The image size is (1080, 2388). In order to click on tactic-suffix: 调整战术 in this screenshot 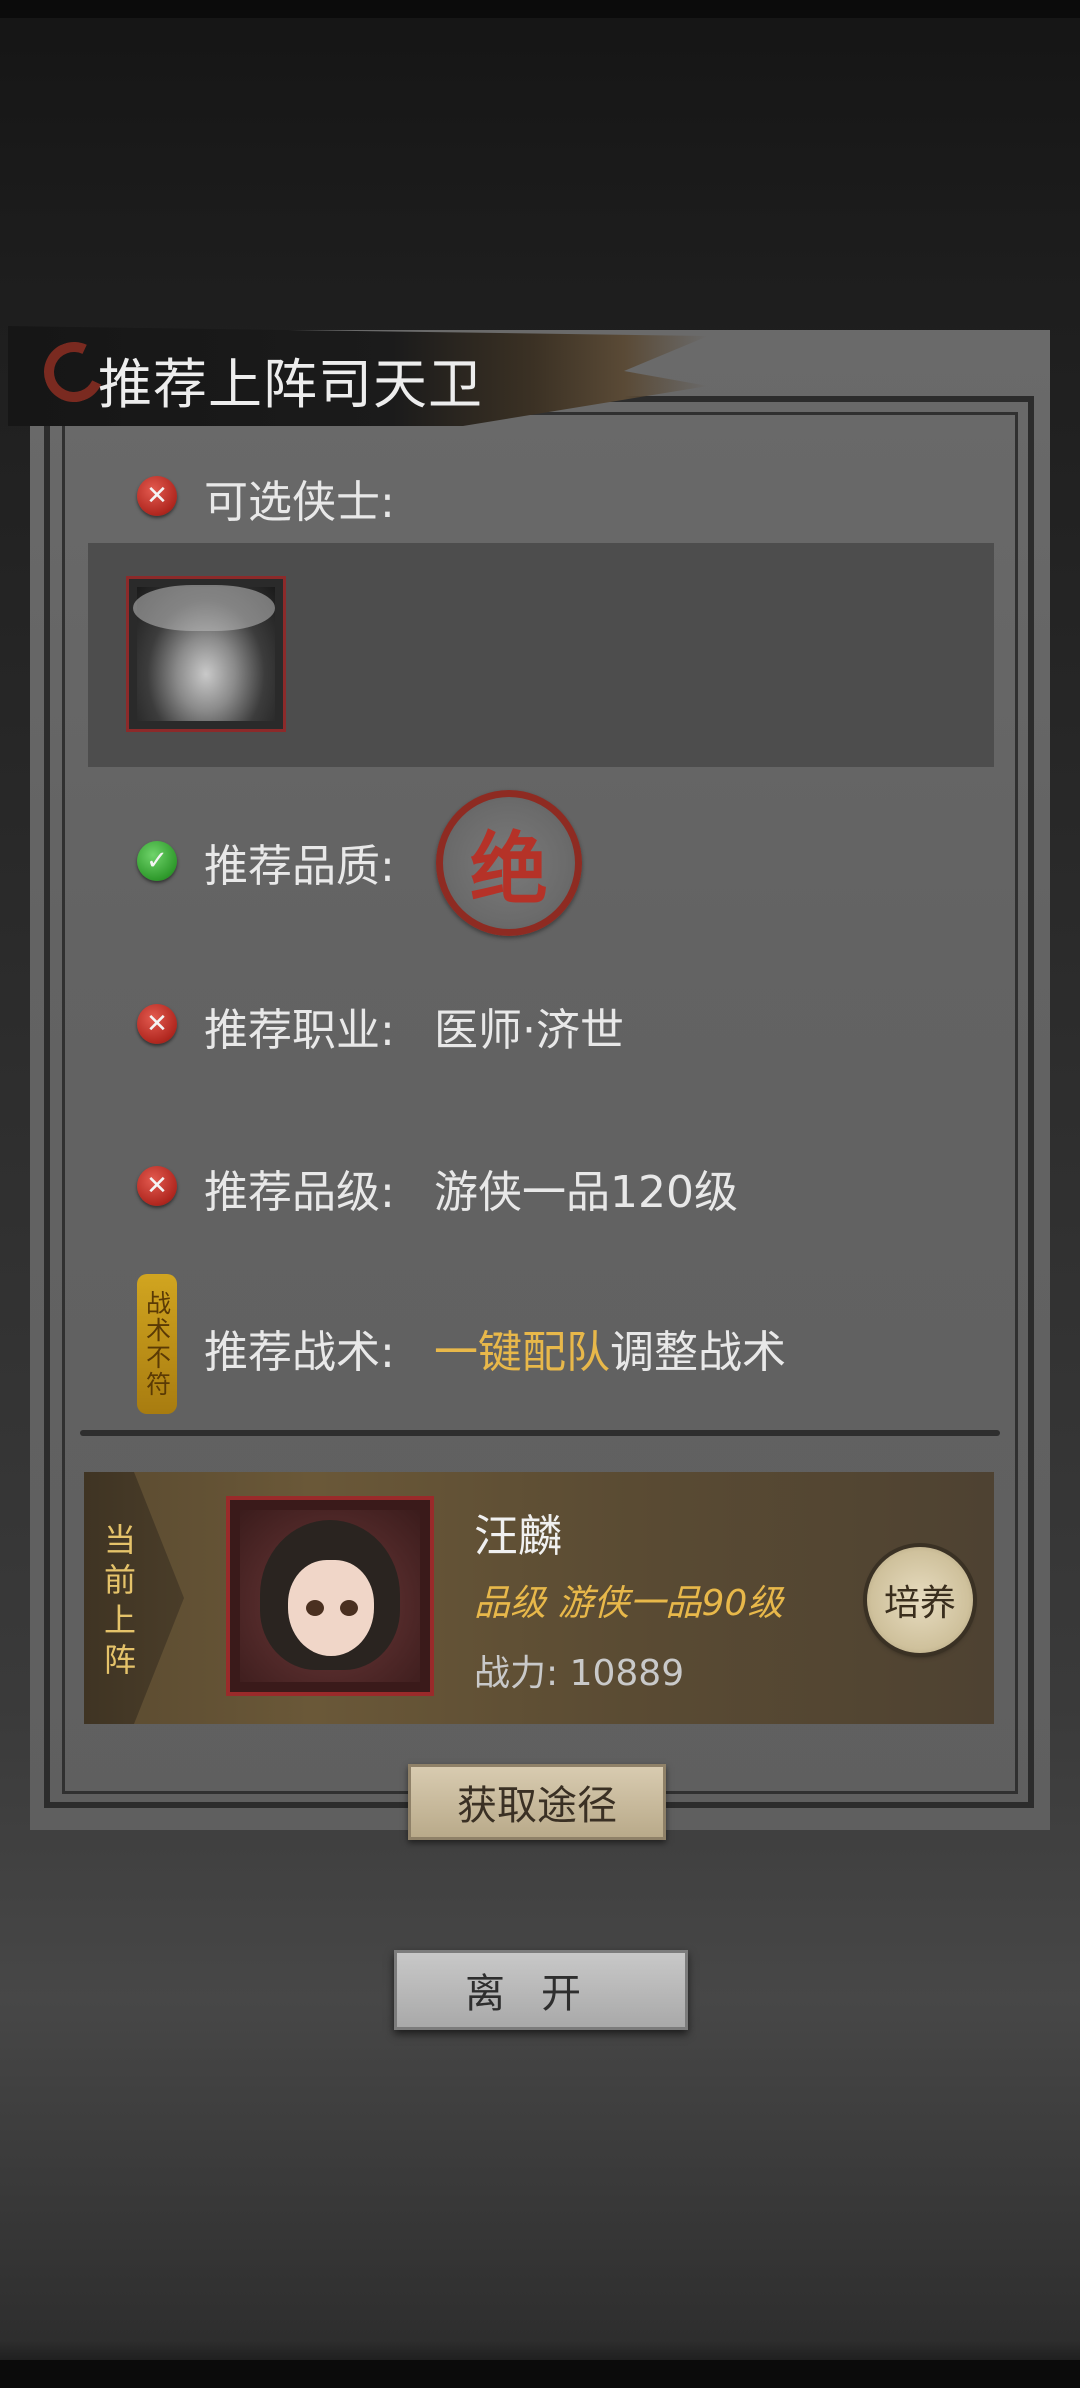, I will do `click(698, 1352)`.